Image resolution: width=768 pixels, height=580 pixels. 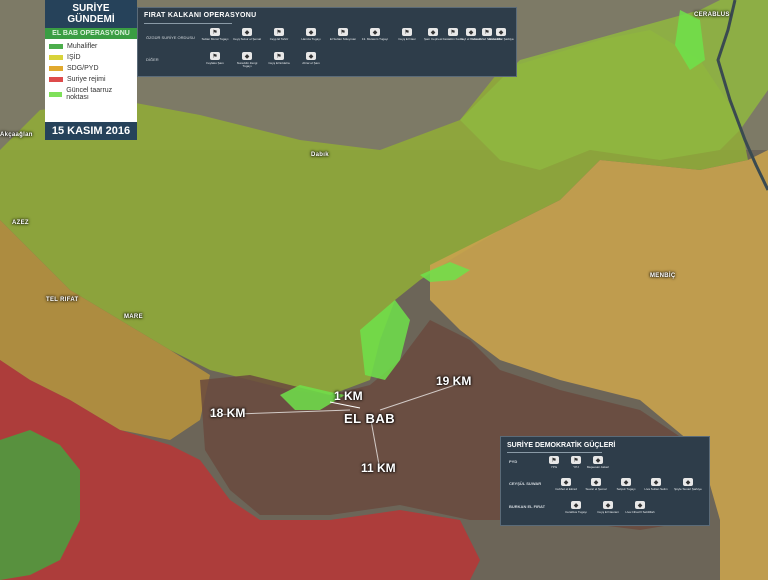 I want to click on faction-logo: ⚑ Feylaku Şam, so click(x=215, y=58).